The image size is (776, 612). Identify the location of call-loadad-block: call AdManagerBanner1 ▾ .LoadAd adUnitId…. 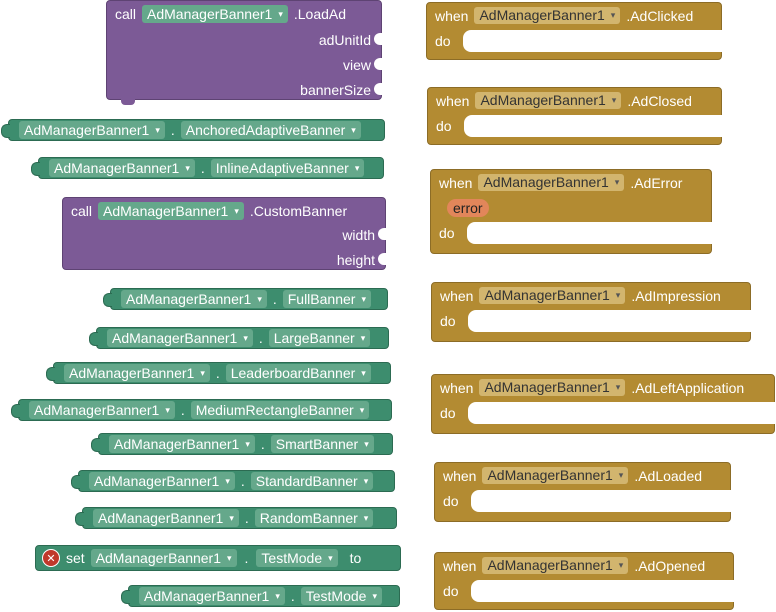
(244, 52).